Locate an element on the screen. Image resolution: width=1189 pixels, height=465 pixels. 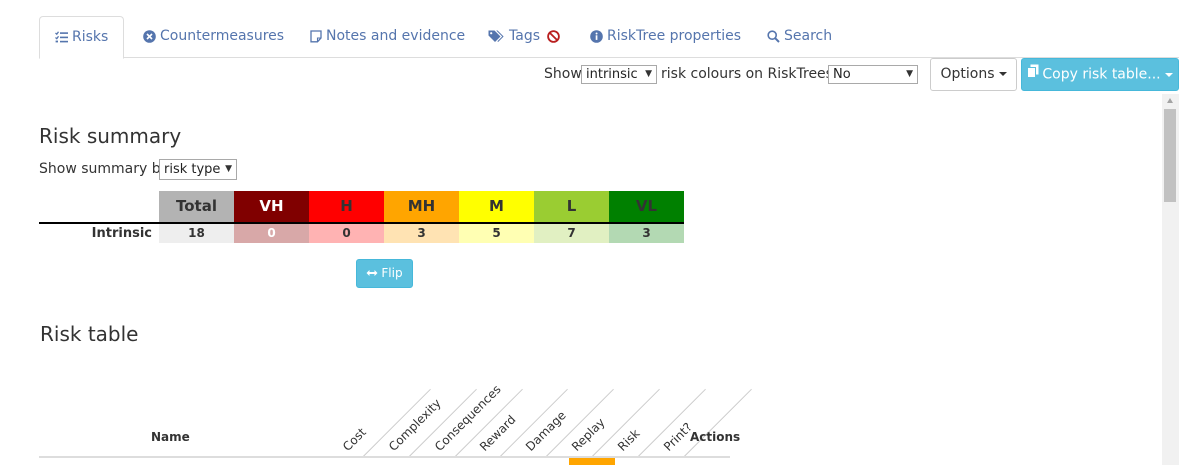
summary-value-l: 7 is located at coordinates (571, 233).